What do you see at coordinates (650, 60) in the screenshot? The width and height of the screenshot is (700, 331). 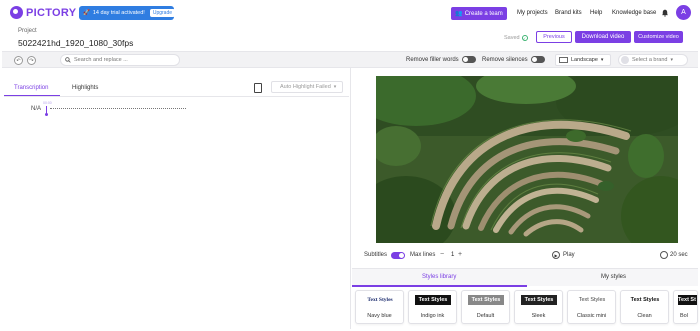 I see `brand-placeholder: Select a brand` at bounding box center [650, 60].